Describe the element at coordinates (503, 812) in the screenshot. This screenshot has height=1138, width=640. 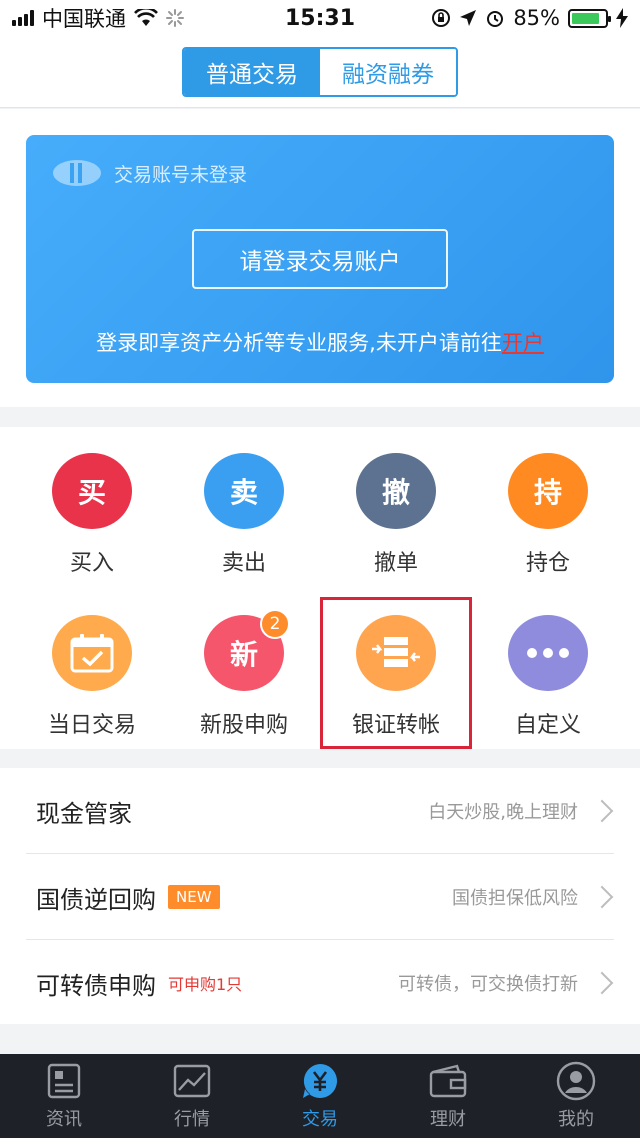
I see `row-desc: 白天炒股,晚上理财` at that location.